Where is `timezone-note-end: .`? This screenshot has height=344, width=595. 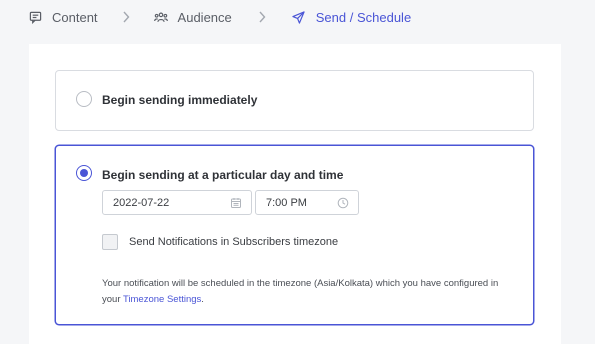 timezone-note-end: . is located at coordinates (202, 299).